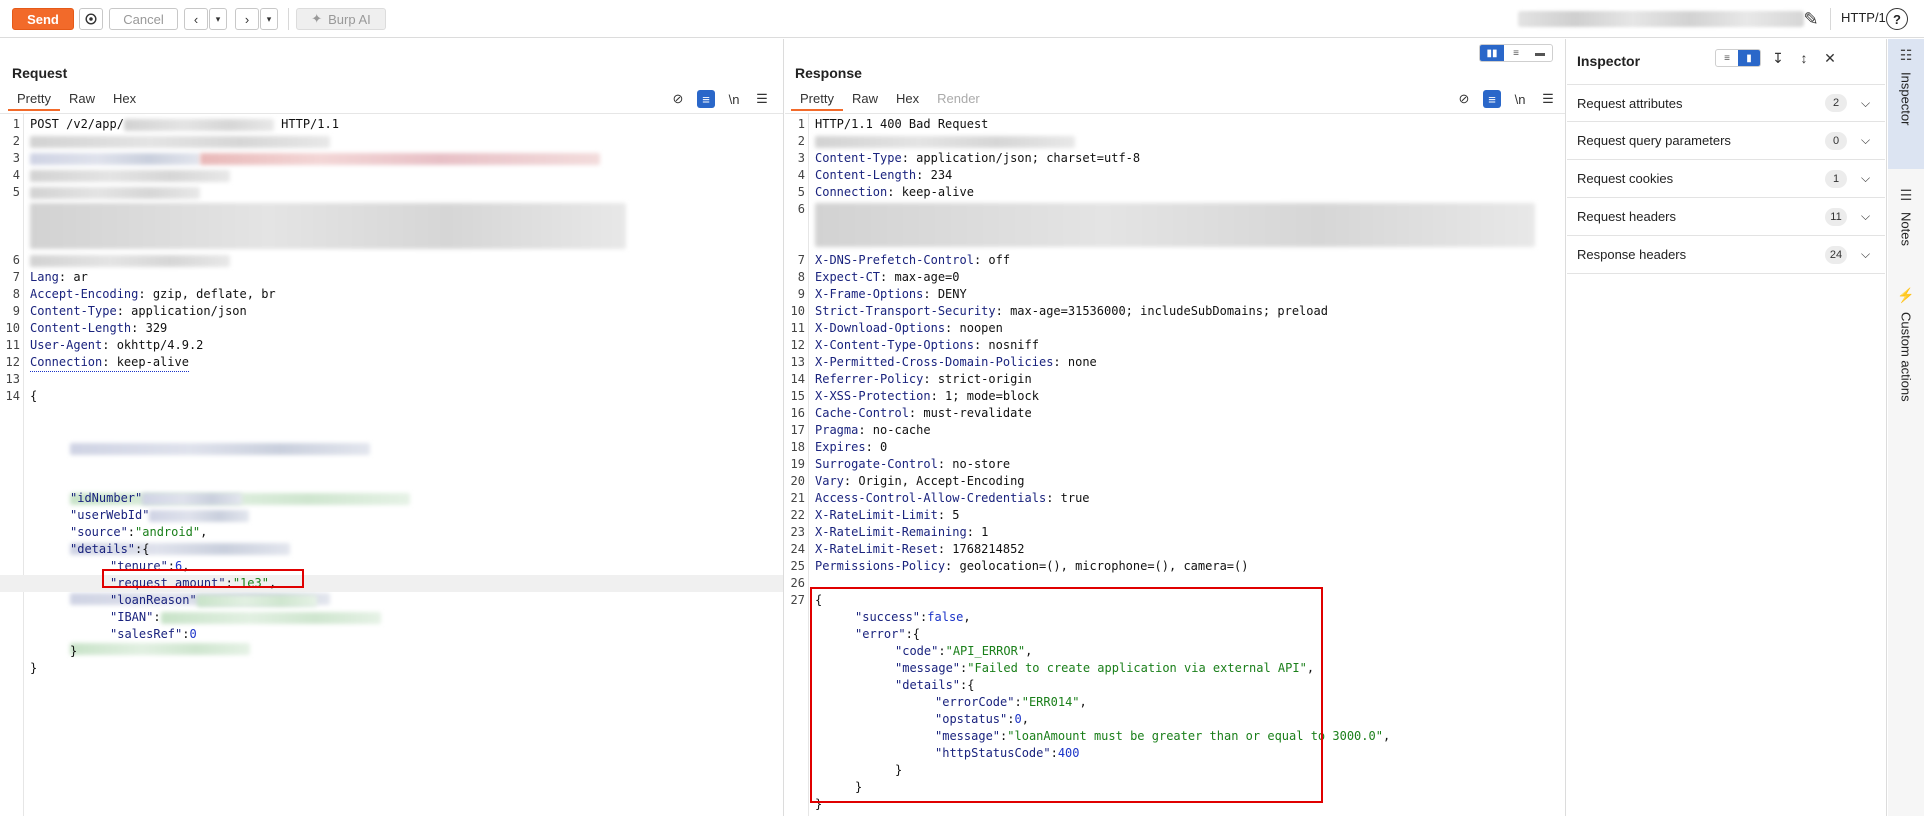 The image size is (1924, 816). What do you see at coordinates (391, 583) in the screenshot?
I see `code-line-highlighted: "request amount":"1e3",` at bounding box center [391, 583].